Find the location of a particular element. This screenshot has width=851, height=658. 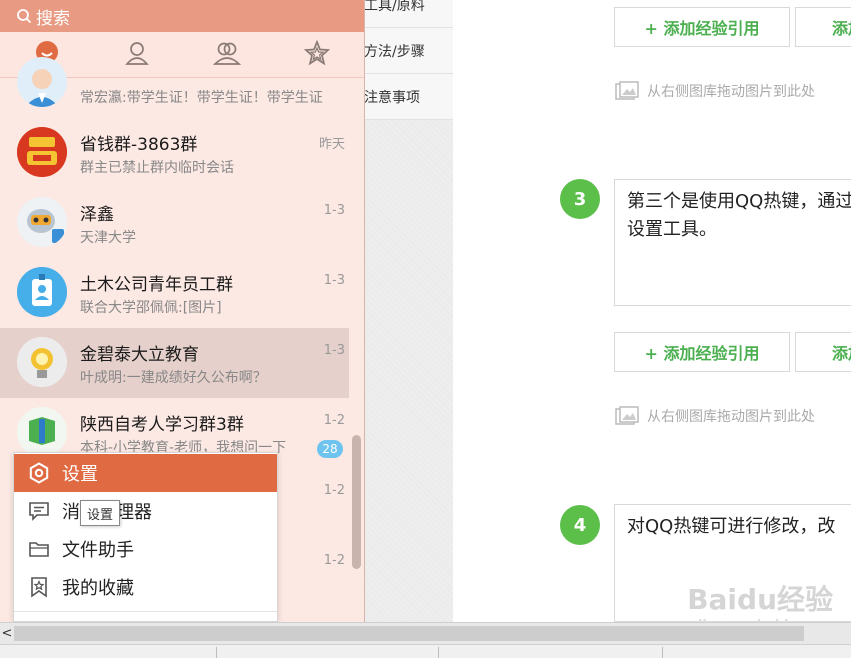

unread-badge: 28 is located at coordinates (330, 449).